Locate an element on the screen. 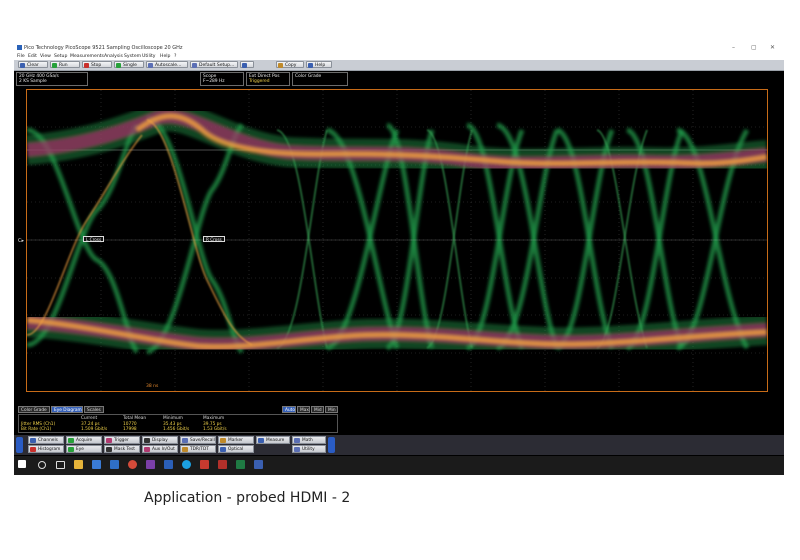 Image resolution: width=800 pixels, height=560 pixels. copy-icon is located at coordinates (280, 65).